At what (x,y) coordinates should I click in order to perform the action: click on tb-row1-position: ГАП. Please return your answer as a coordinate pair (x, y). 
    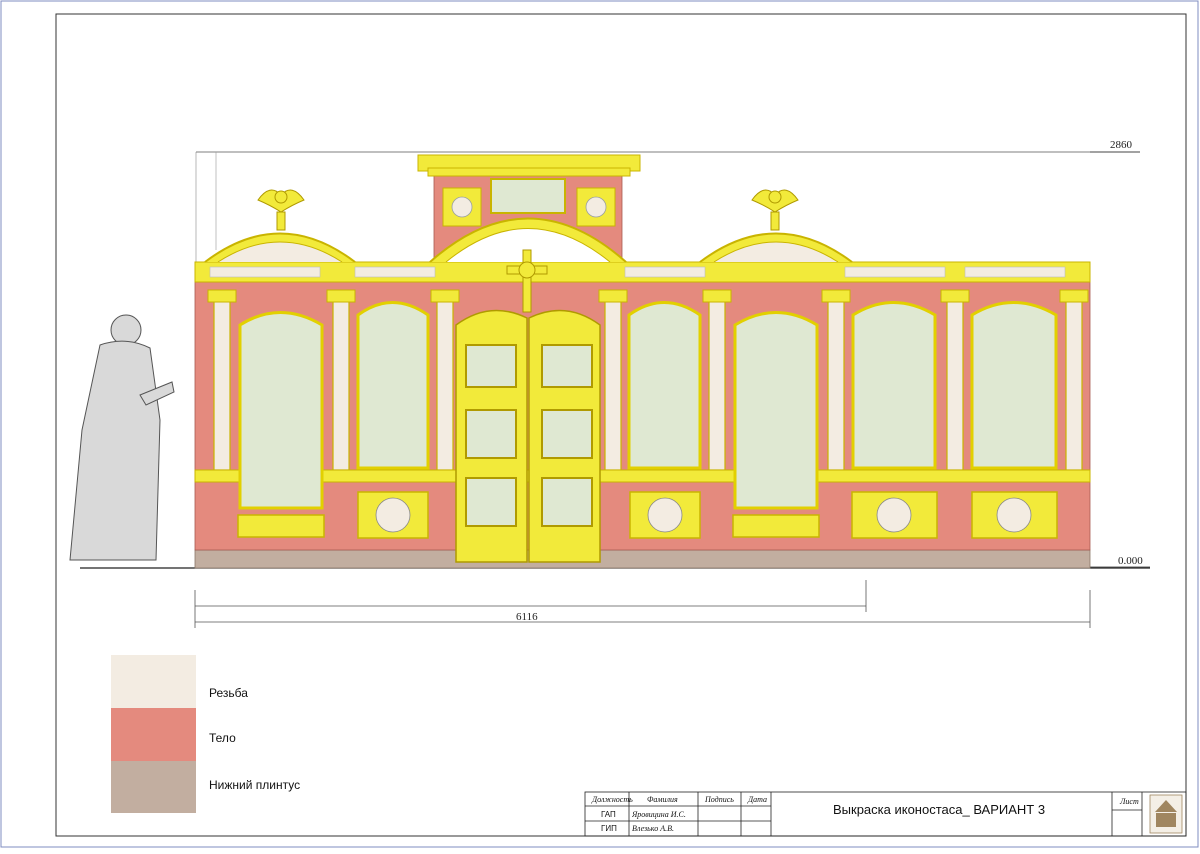
    Looking at the image, I should click on (608, 814).